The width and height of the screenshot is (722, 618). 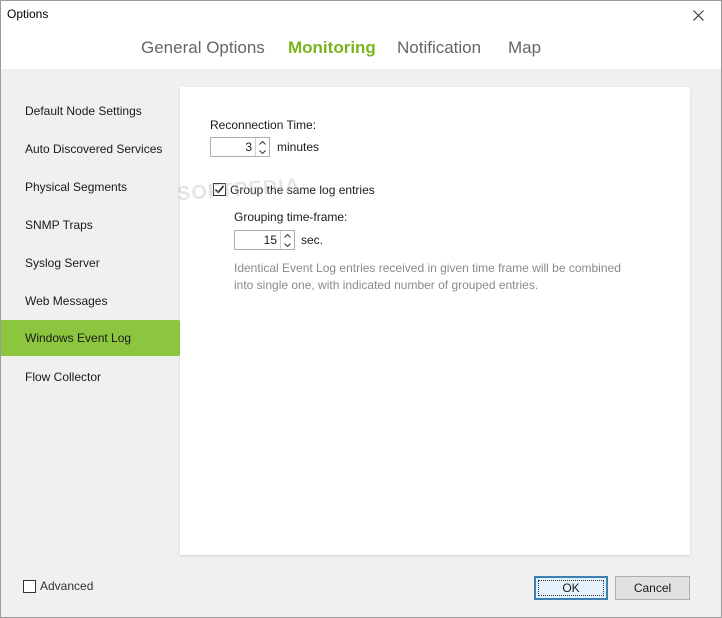 What do you see at coordinates (439, 48) in the screenshot?
I see `tab-notification: Notification` at bounding box center [439, 48].